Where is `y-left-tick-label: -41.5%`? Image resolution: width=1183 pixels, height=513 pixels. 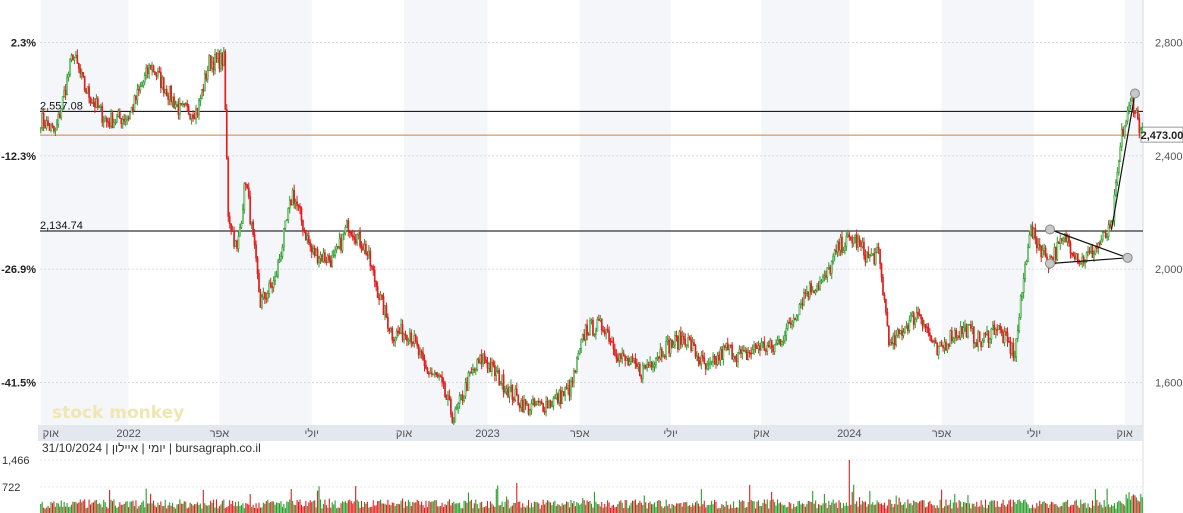 y-left-tick-label: -41.5% is located at coordinates (18, 384).